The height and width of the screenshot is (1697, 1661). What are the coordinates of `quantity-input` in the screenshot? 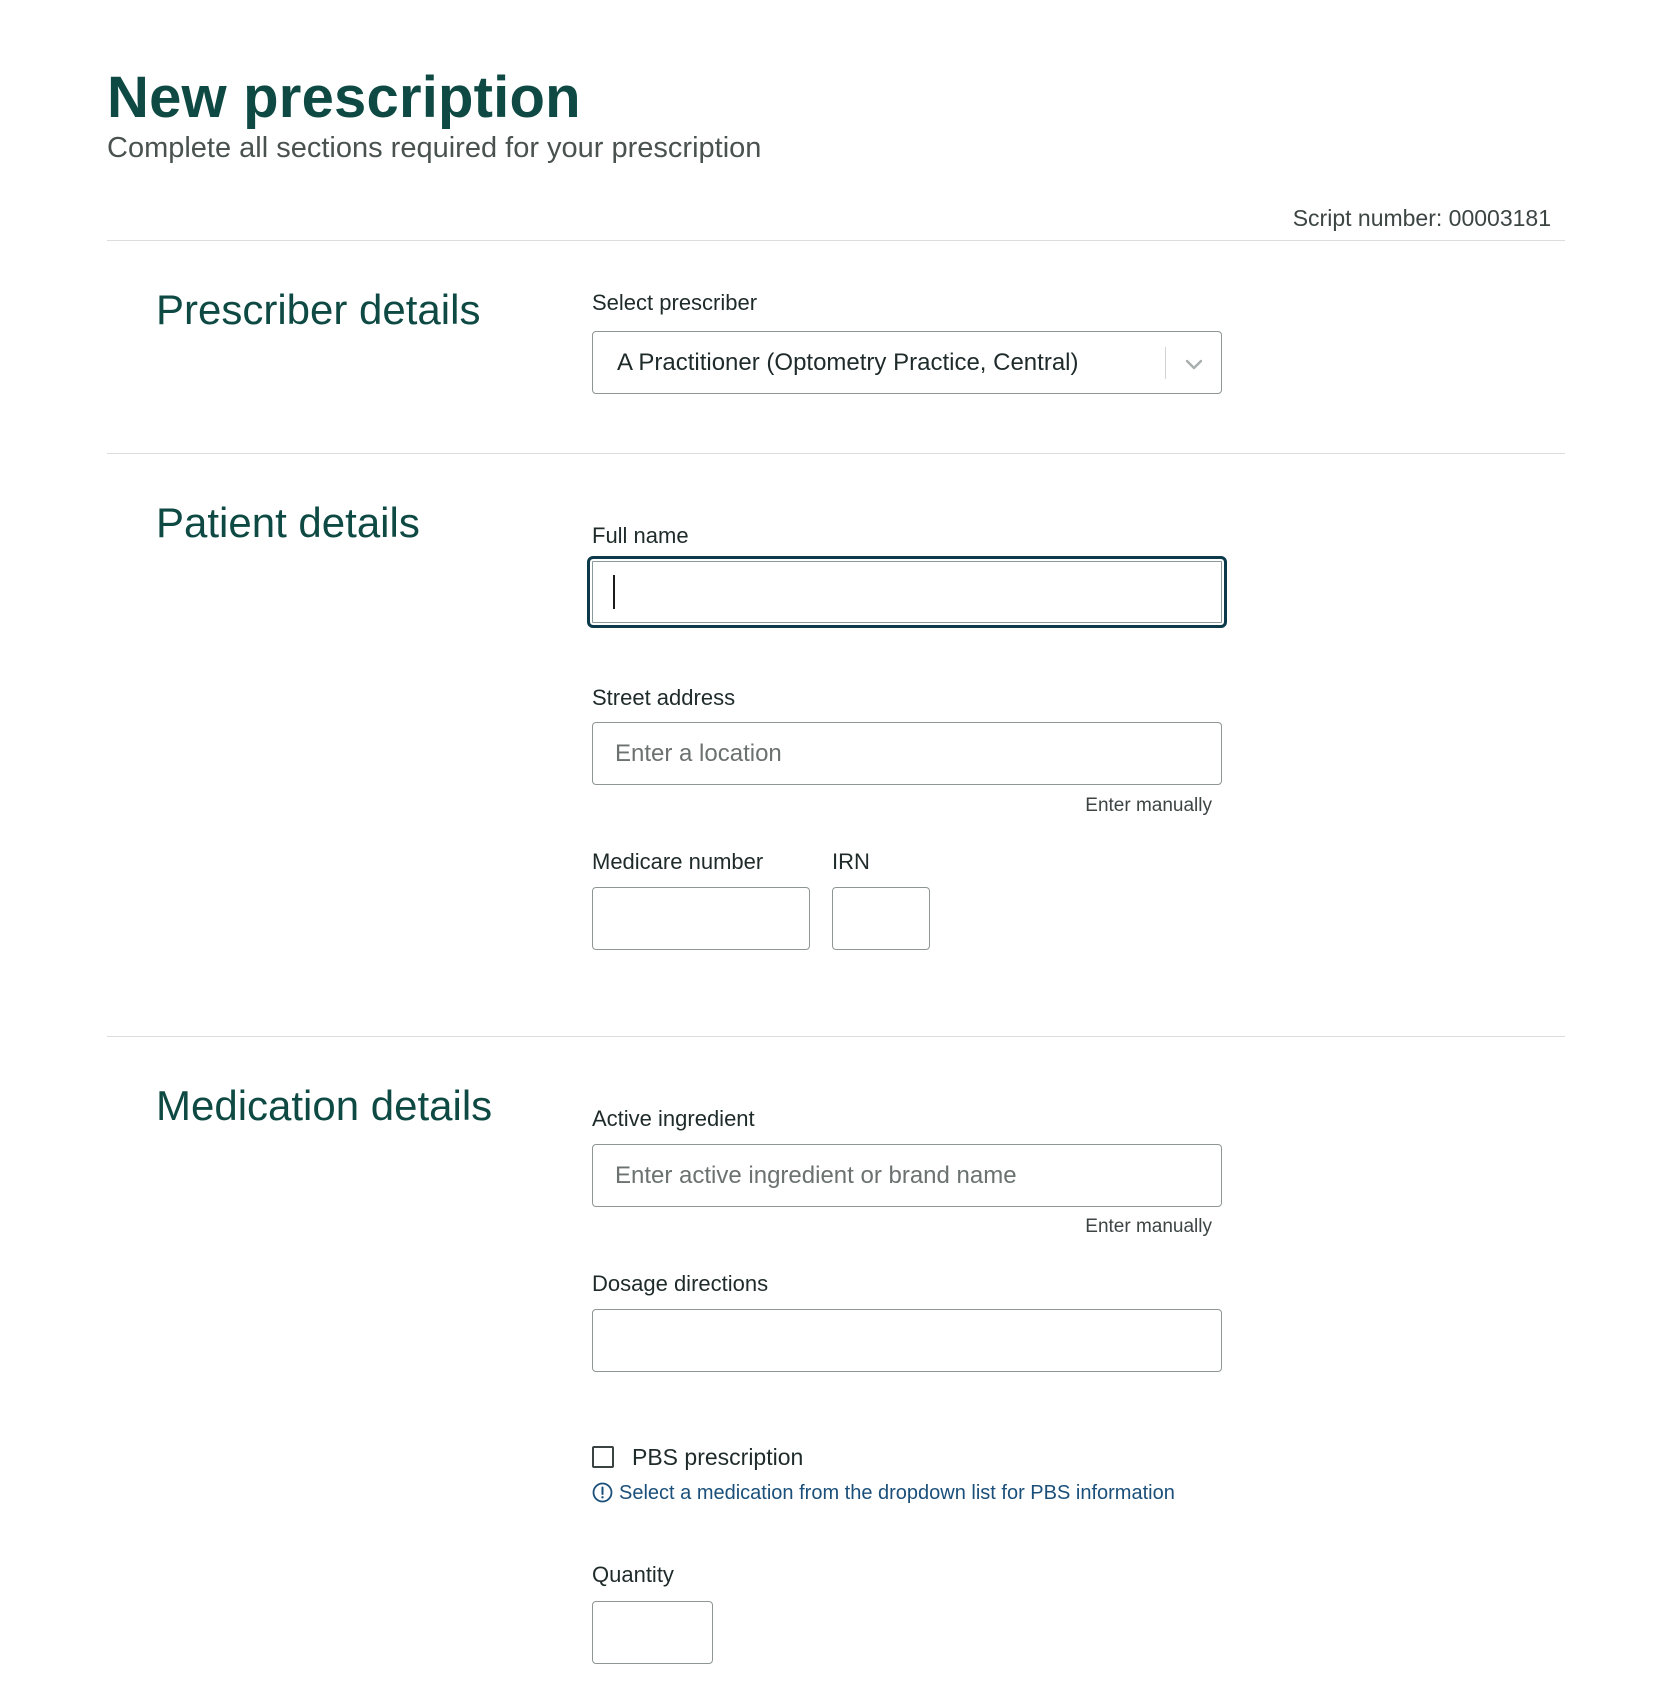 It's located at (652, 1632).